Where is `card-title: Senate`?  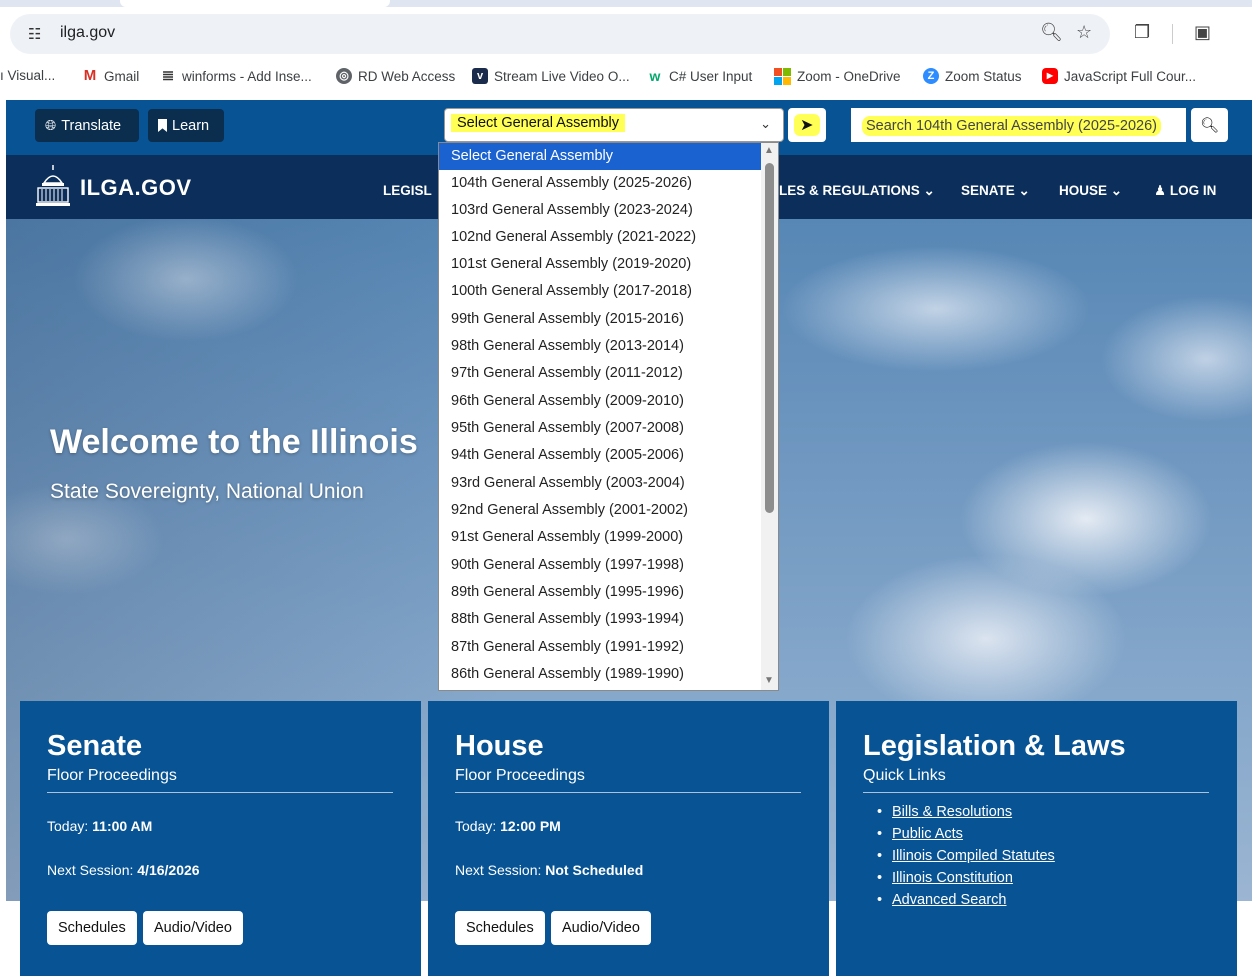 card-title: Senate is located at coordinates (95, 746).